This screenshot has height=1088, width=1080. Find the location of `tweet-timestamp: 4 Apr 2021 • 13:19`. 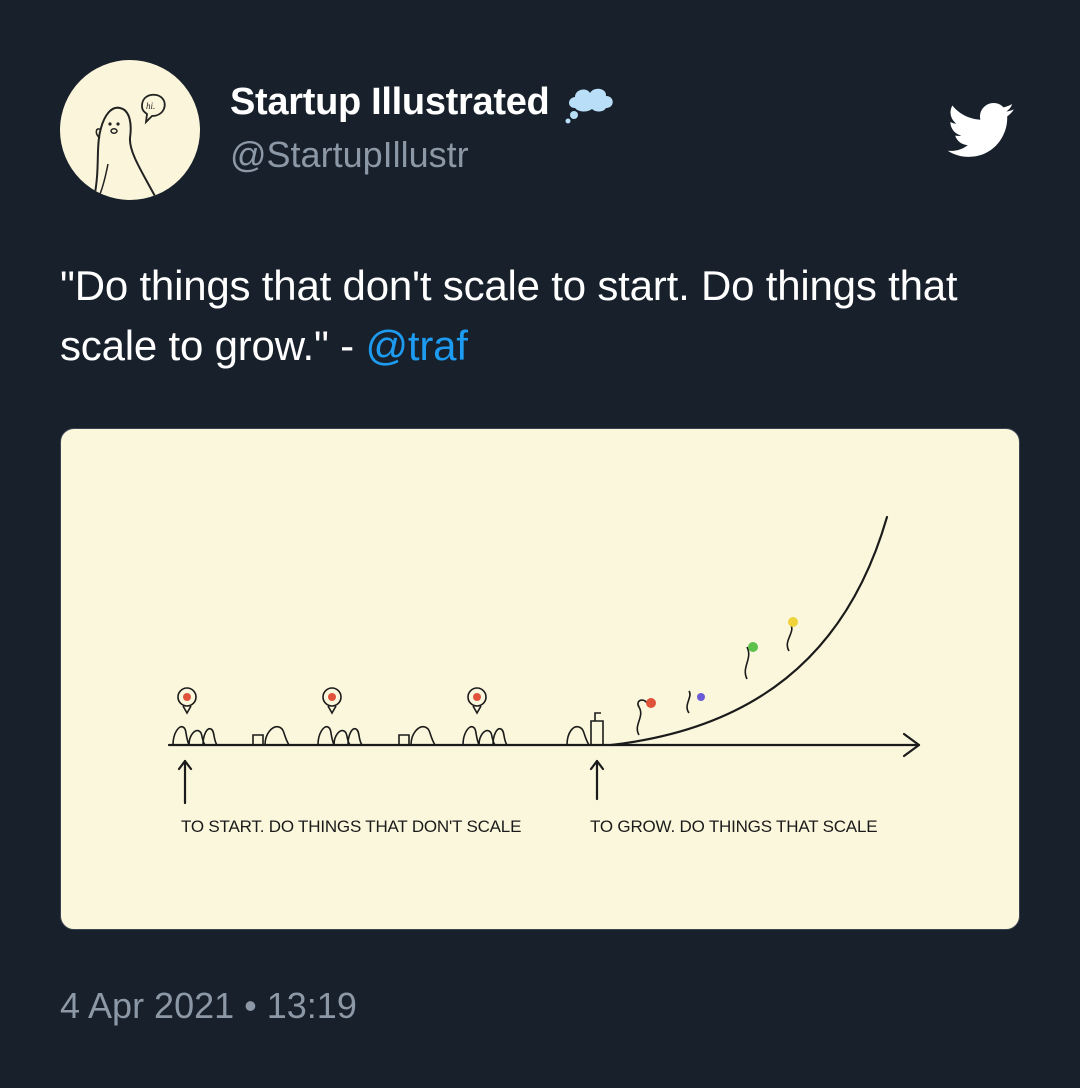

tweet-timestamp: 4 Apr 2021 • 13:19 is located at coordinates (208, 1006).